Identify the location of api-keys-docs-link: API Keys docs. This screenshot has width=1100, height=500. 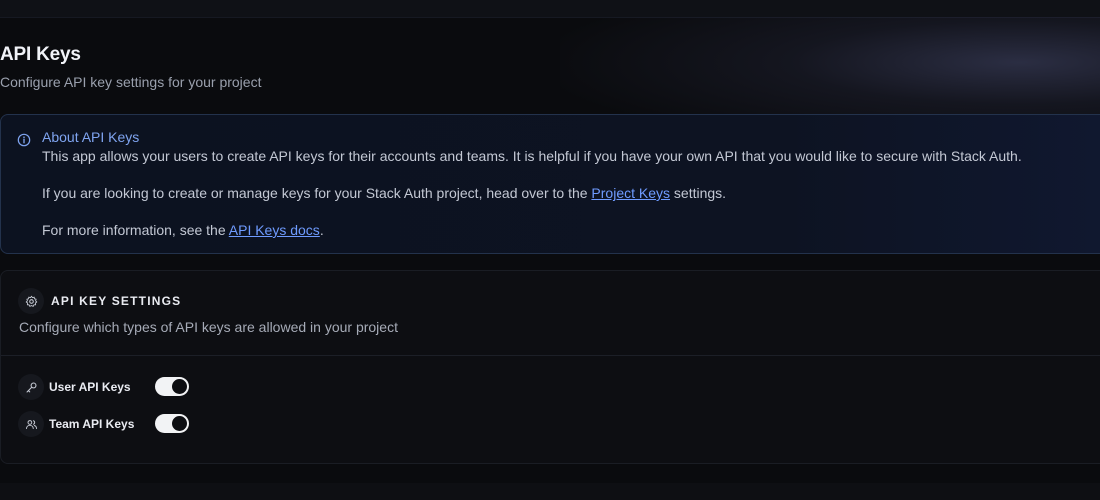
(274, 230).